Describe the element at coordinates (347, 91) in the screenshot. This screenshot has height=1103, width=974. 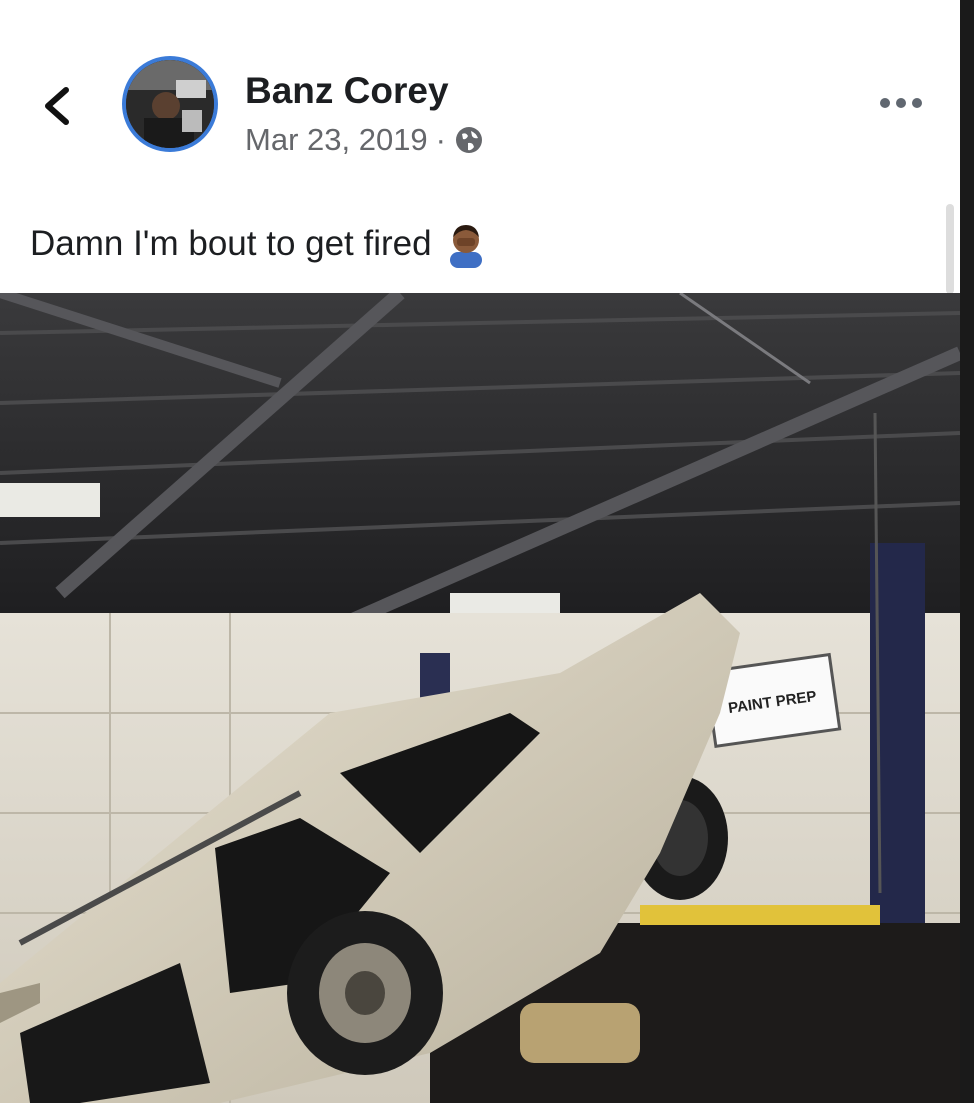
I see `author-name: Banz Corey` at that location.